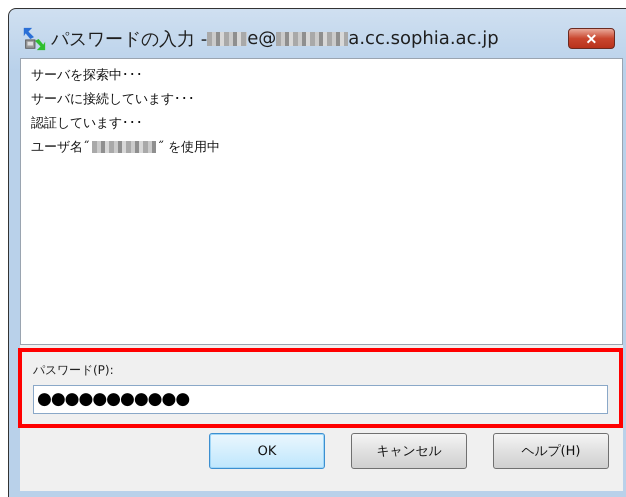 The height and width of the screenshot is (497, 626). Describe the element at coordinates (34, 39) in the screenshot. I see `computer-arrow-icon` at that location.